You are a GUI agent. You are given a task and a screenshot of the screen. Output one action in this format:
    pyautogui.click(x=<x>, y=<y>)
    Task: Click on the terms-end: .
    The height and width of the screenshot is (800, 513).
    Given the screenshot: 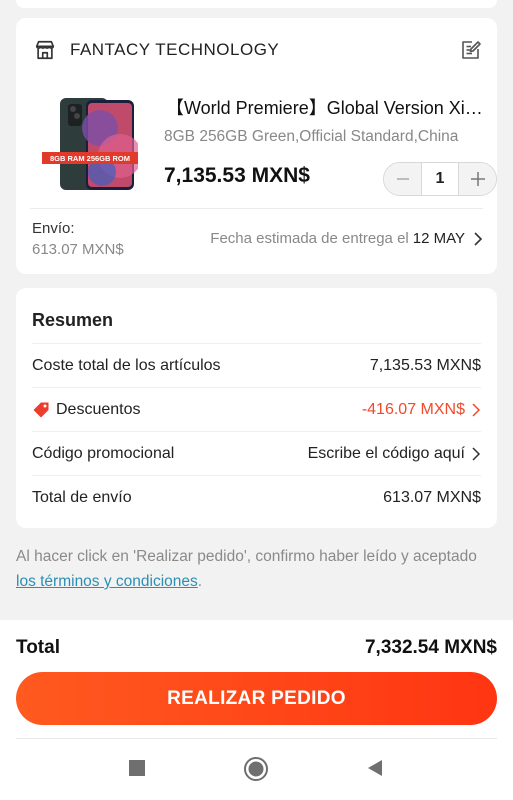 What is the action you would take?
    pyautogui.click(x=200, y=581)
    